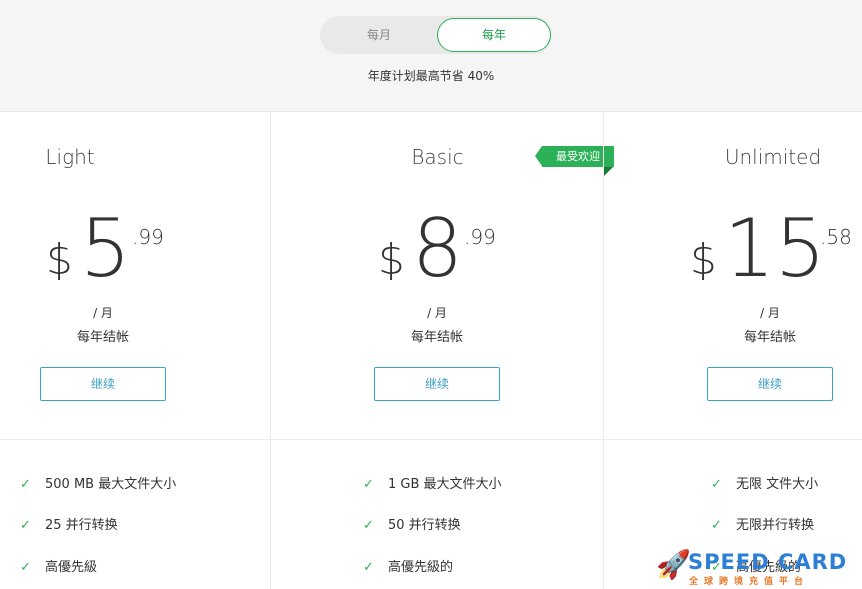 The height and width of the screenshot is (589, 862). I want to click on price-cents: .58, so click(836, 237).